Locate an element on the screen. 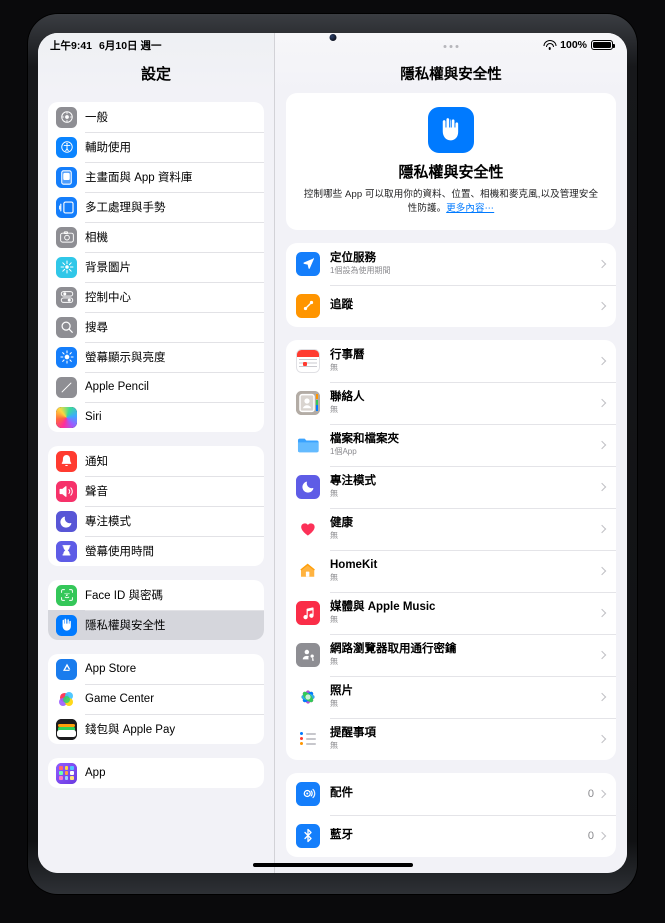 The height and width of the screenshot is (923, 665). calendar-icon is located at coordinates (308, 360).